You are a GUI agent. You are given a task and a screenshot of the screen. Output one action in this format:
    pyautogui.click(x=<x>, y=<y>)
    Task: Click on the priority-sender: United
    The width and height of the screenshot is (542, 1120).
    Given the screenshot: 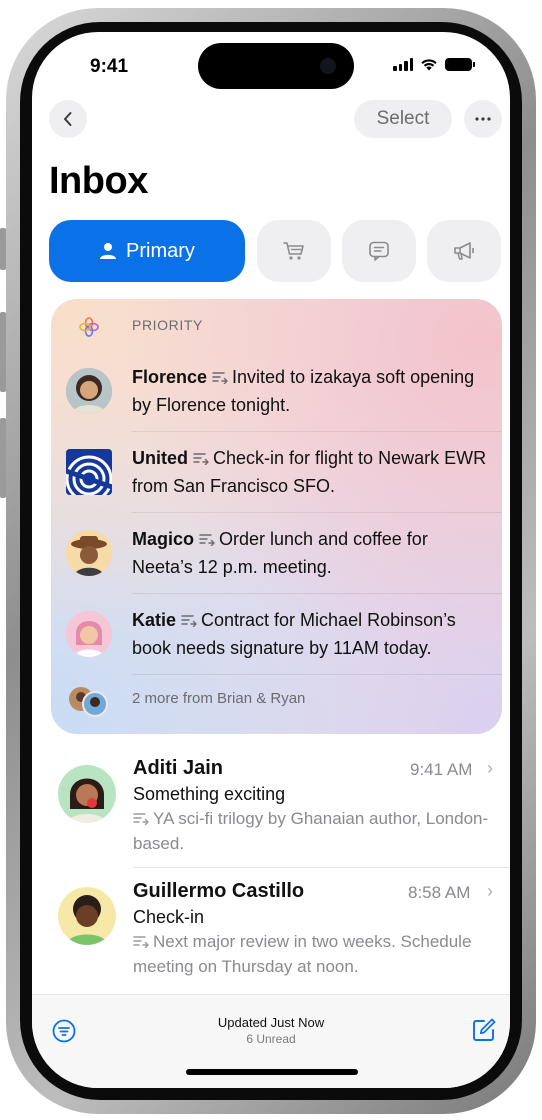 What is the action you would take?
    pyautogui.click(x=160, y=458)
    